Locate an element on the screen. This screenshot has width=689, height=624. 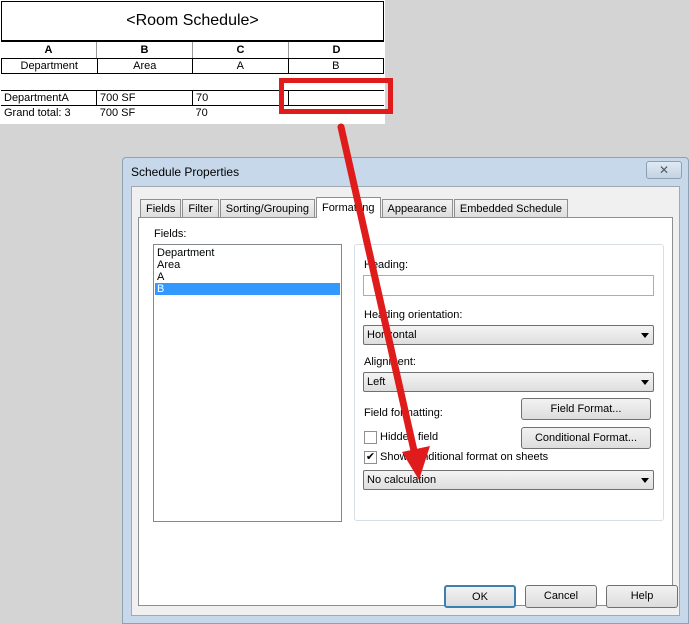
table-cell: DepartmentA is located at coordinates (49, 98).